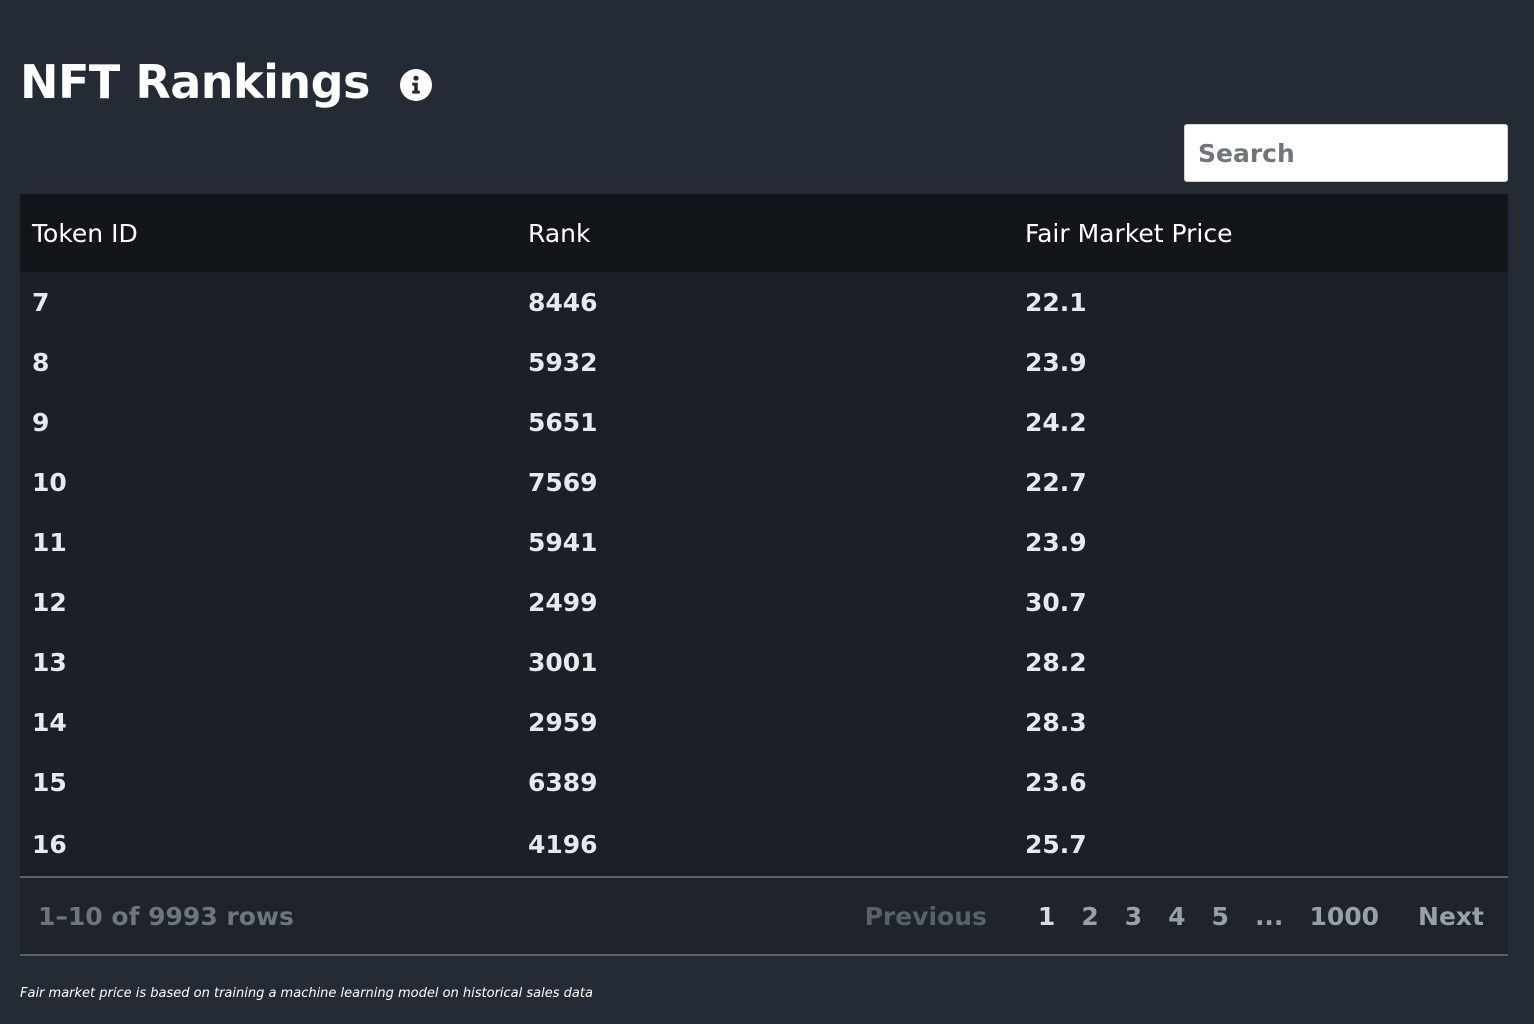  I want to click on next-page-button: Next, so click(1451, 916).